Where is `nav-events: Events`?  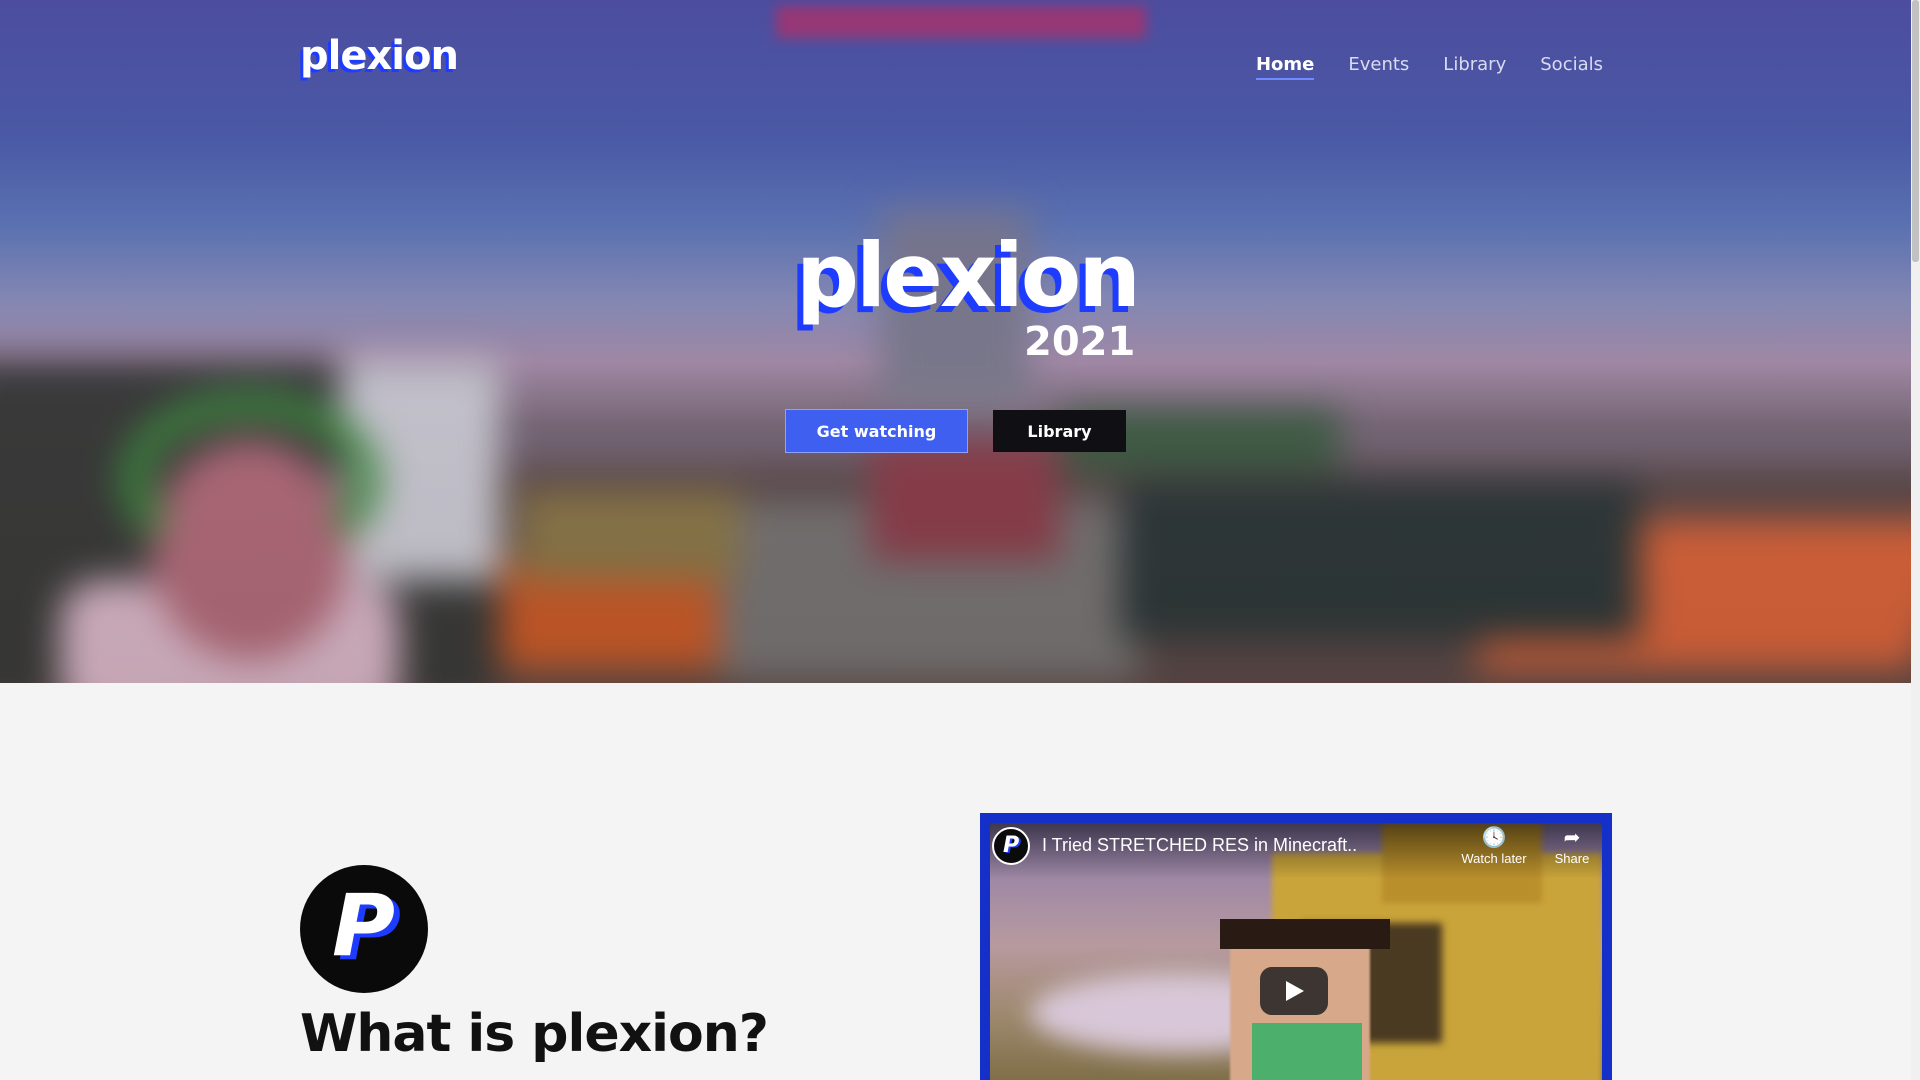
nav-events: Events is located at coordinates (1378, 67).